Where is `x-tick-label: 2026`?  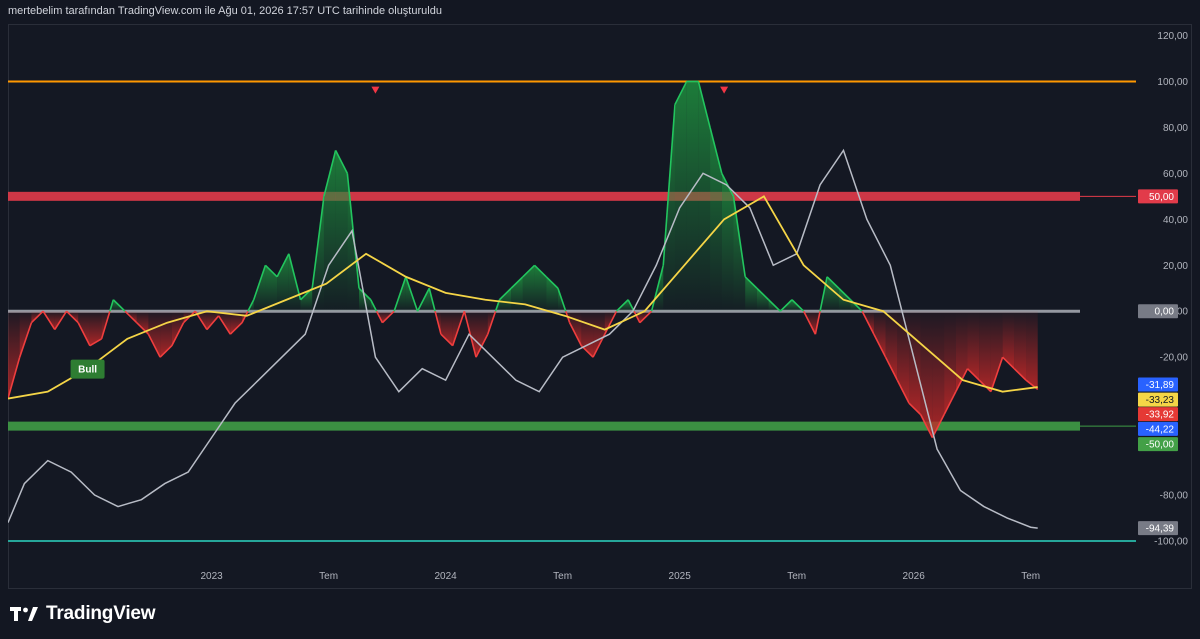
x-tick-label: 2026 is located at coordinates (914, 576).